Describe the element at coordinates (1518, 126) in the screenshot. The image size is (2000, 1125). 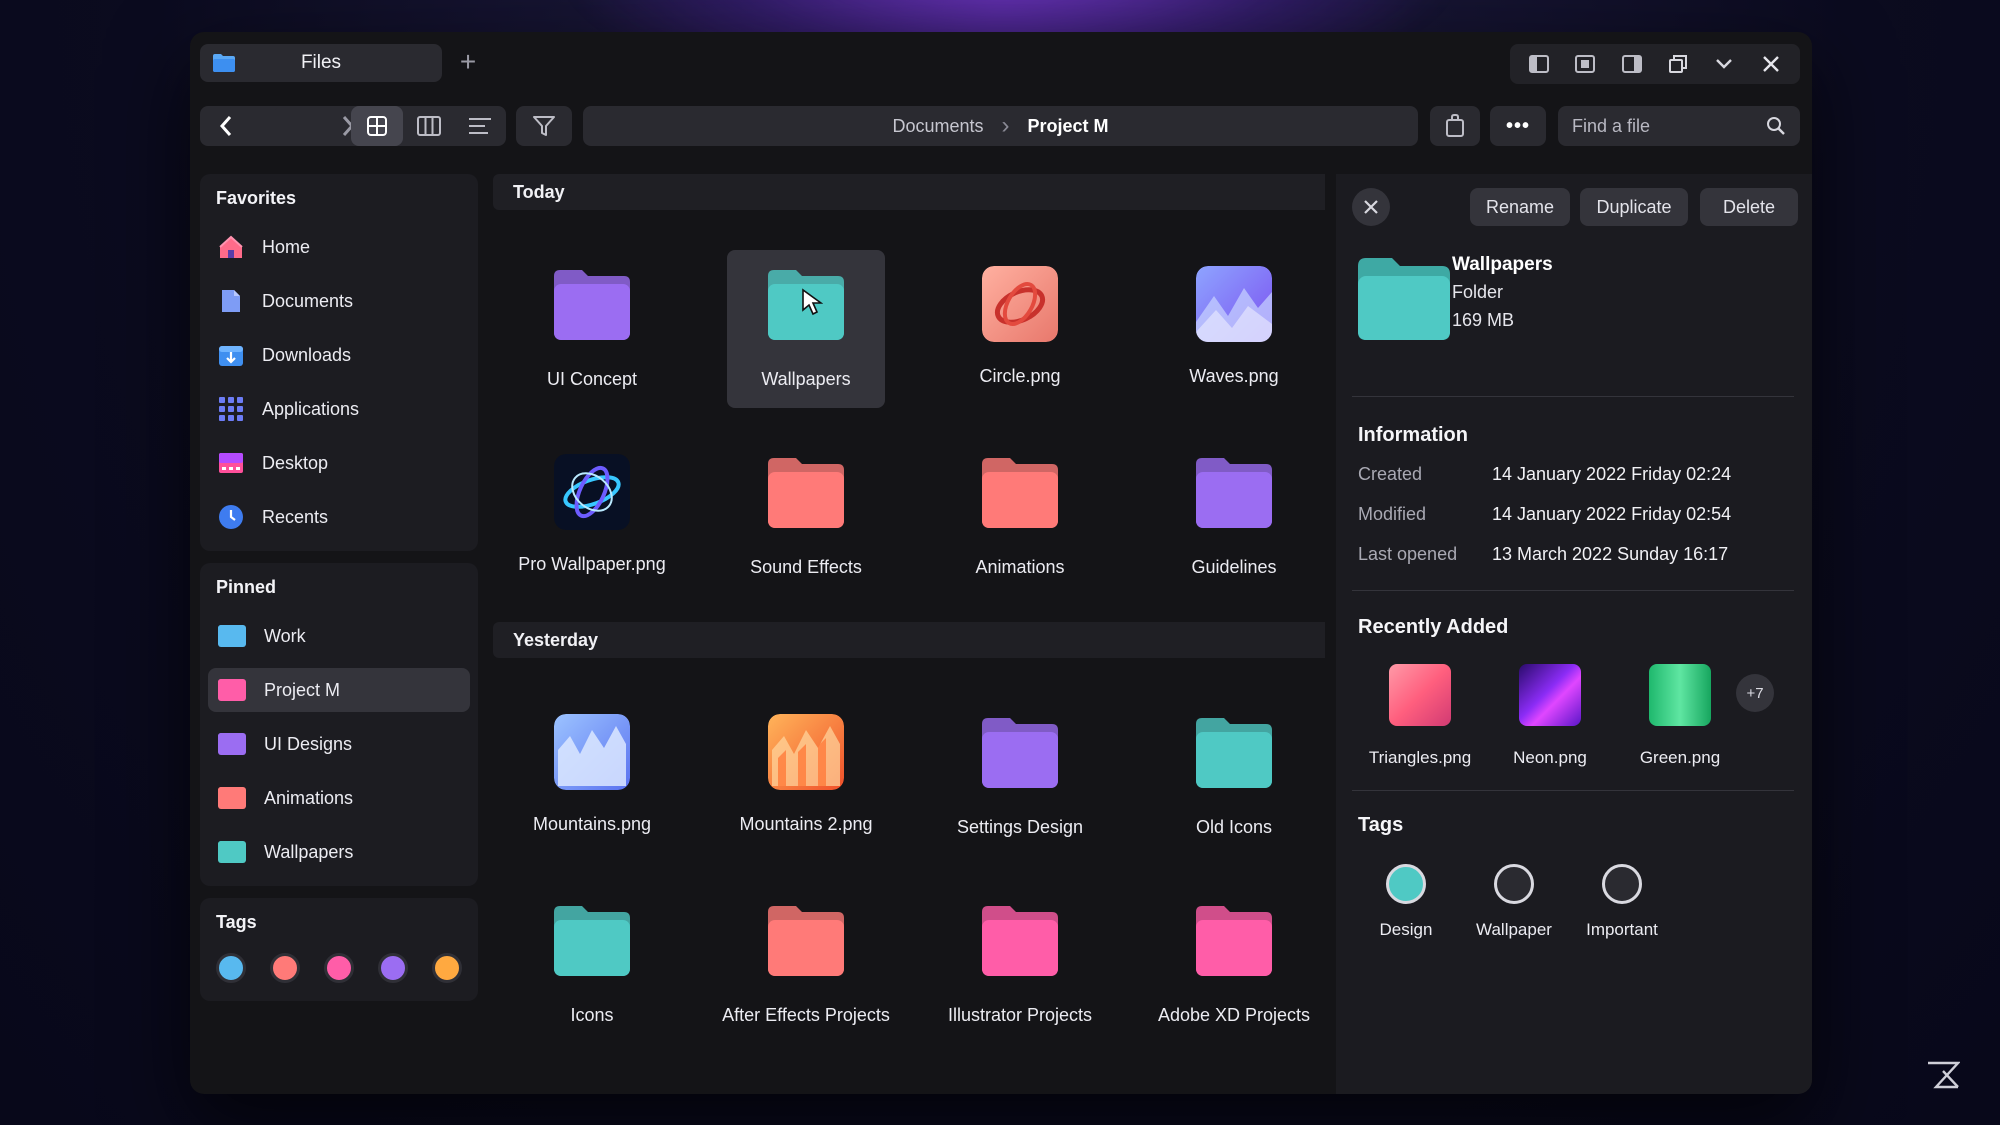
I see `more-options-button: •••` at that location.